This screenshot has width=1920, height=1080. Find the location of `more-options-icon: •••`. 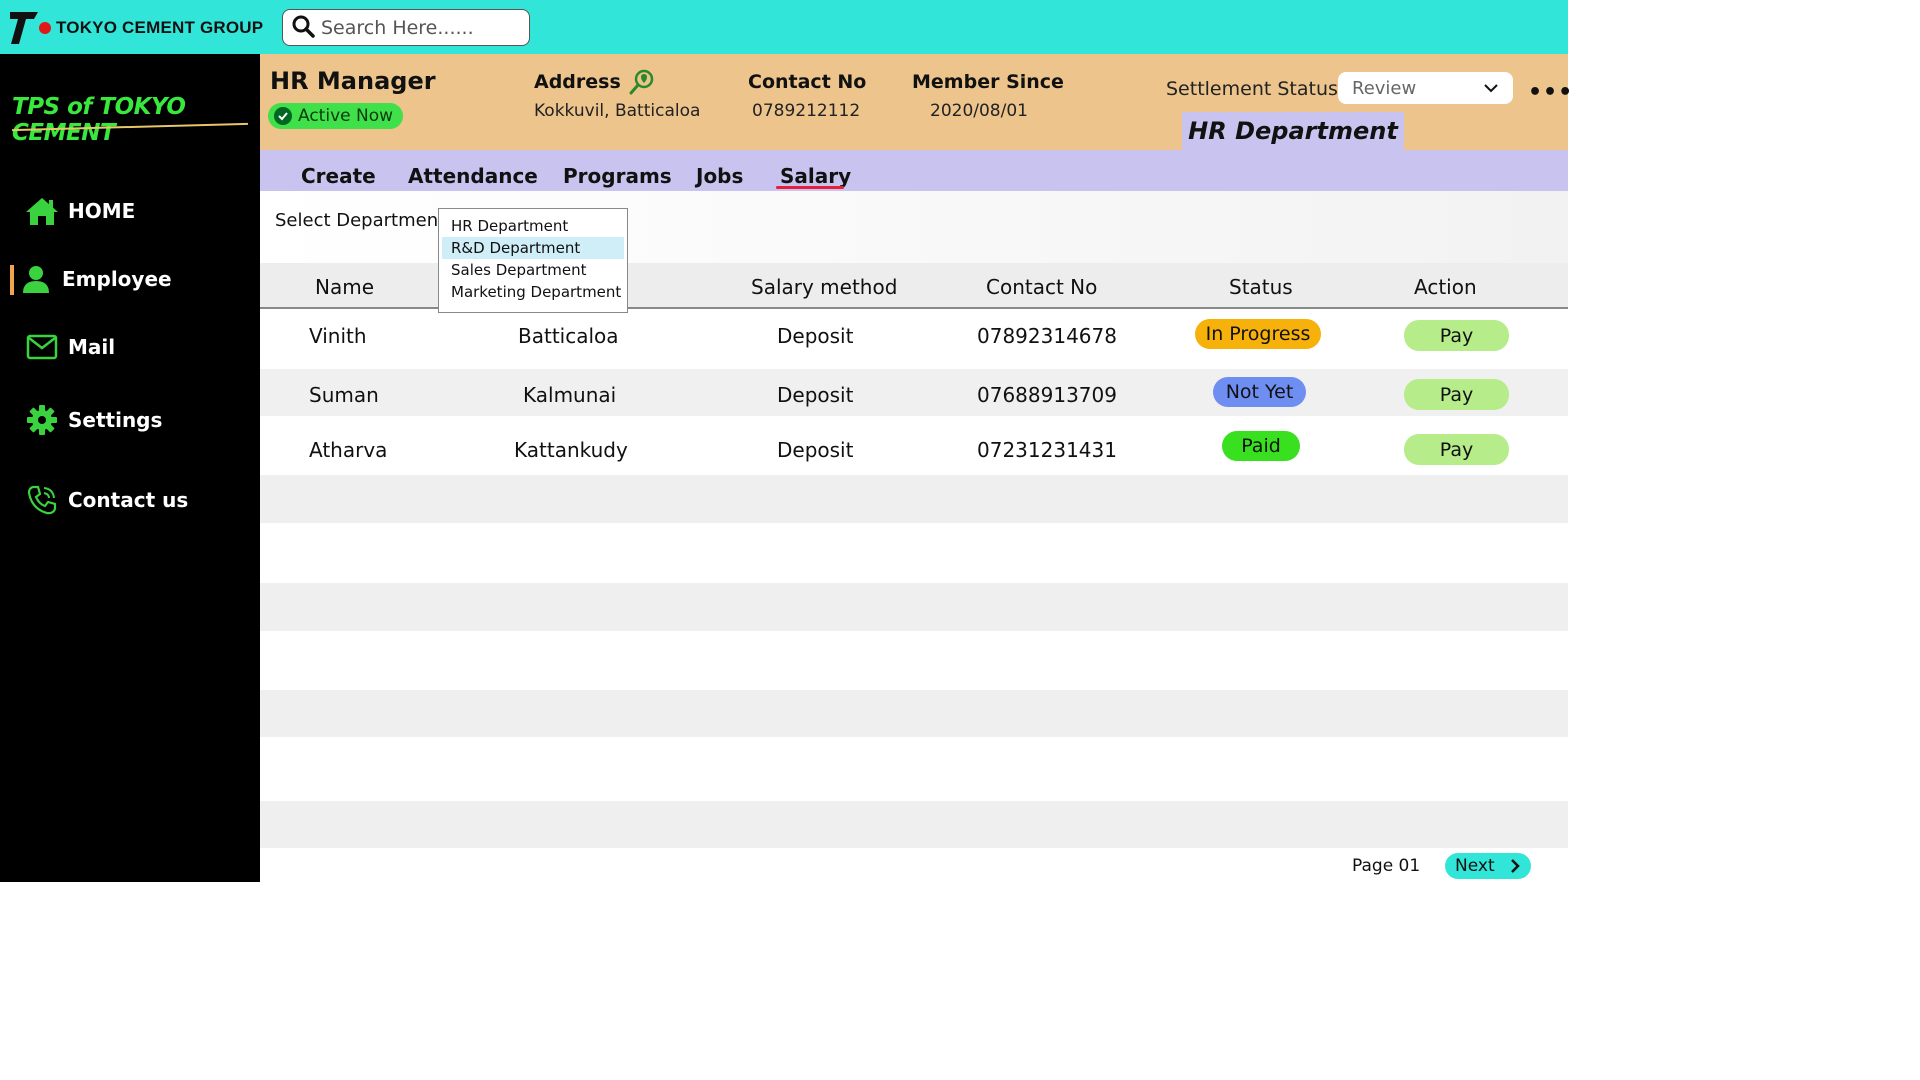

more-options-icon: ••• is located at coordinates (1550, 92).